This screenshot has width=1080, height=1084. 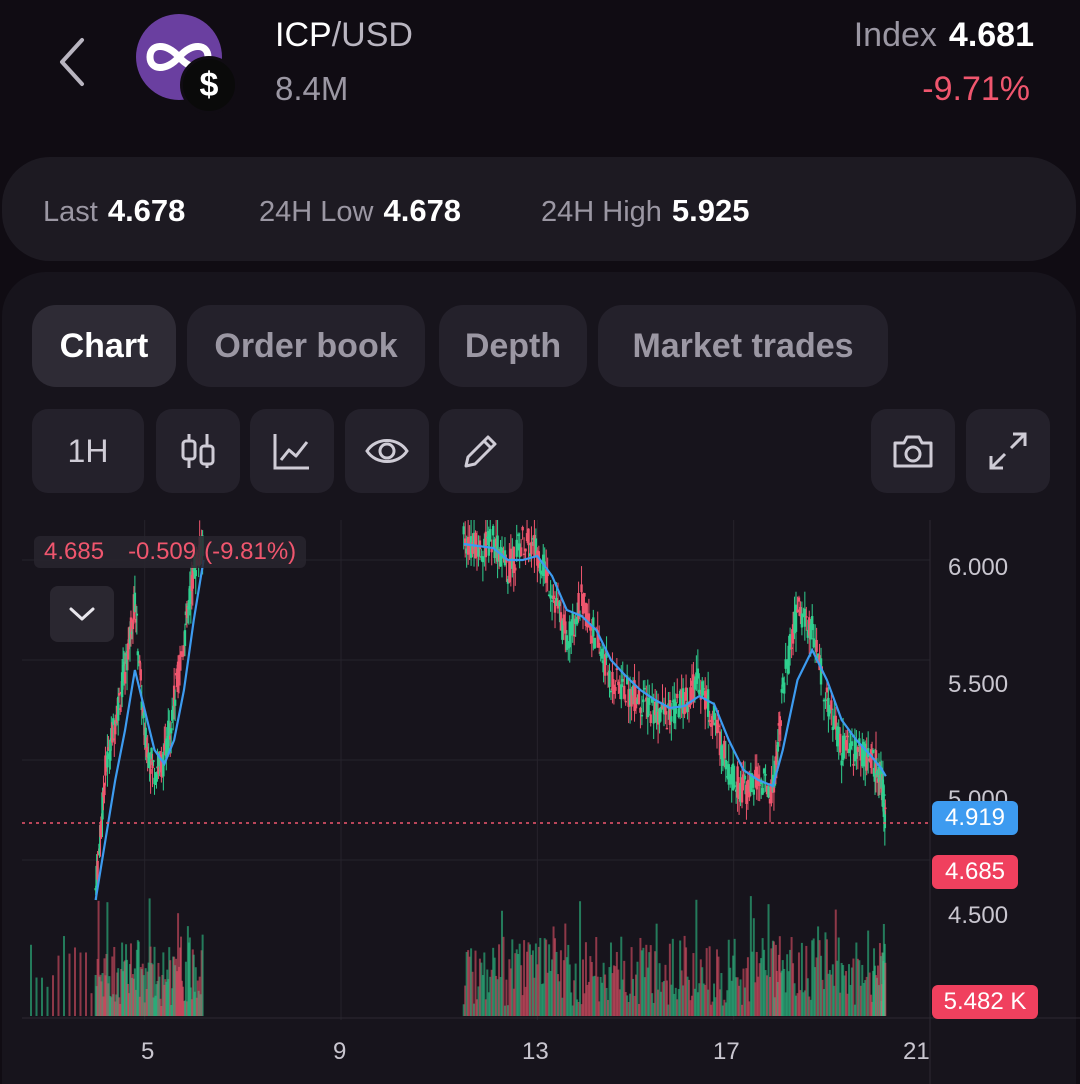 I want to click on y-tick: 6.000, so click(x=978, y=567).